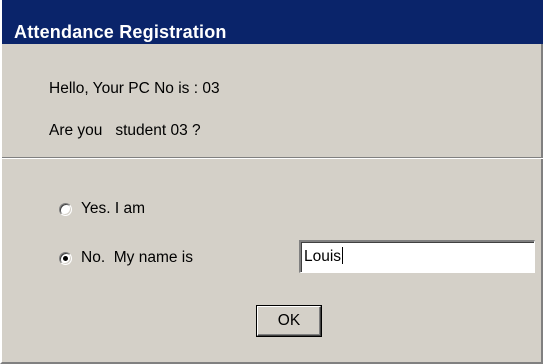  What do you see at coordinates (272, 158) in the screenshot?
I see `divider` at bounding box center [272, 158].